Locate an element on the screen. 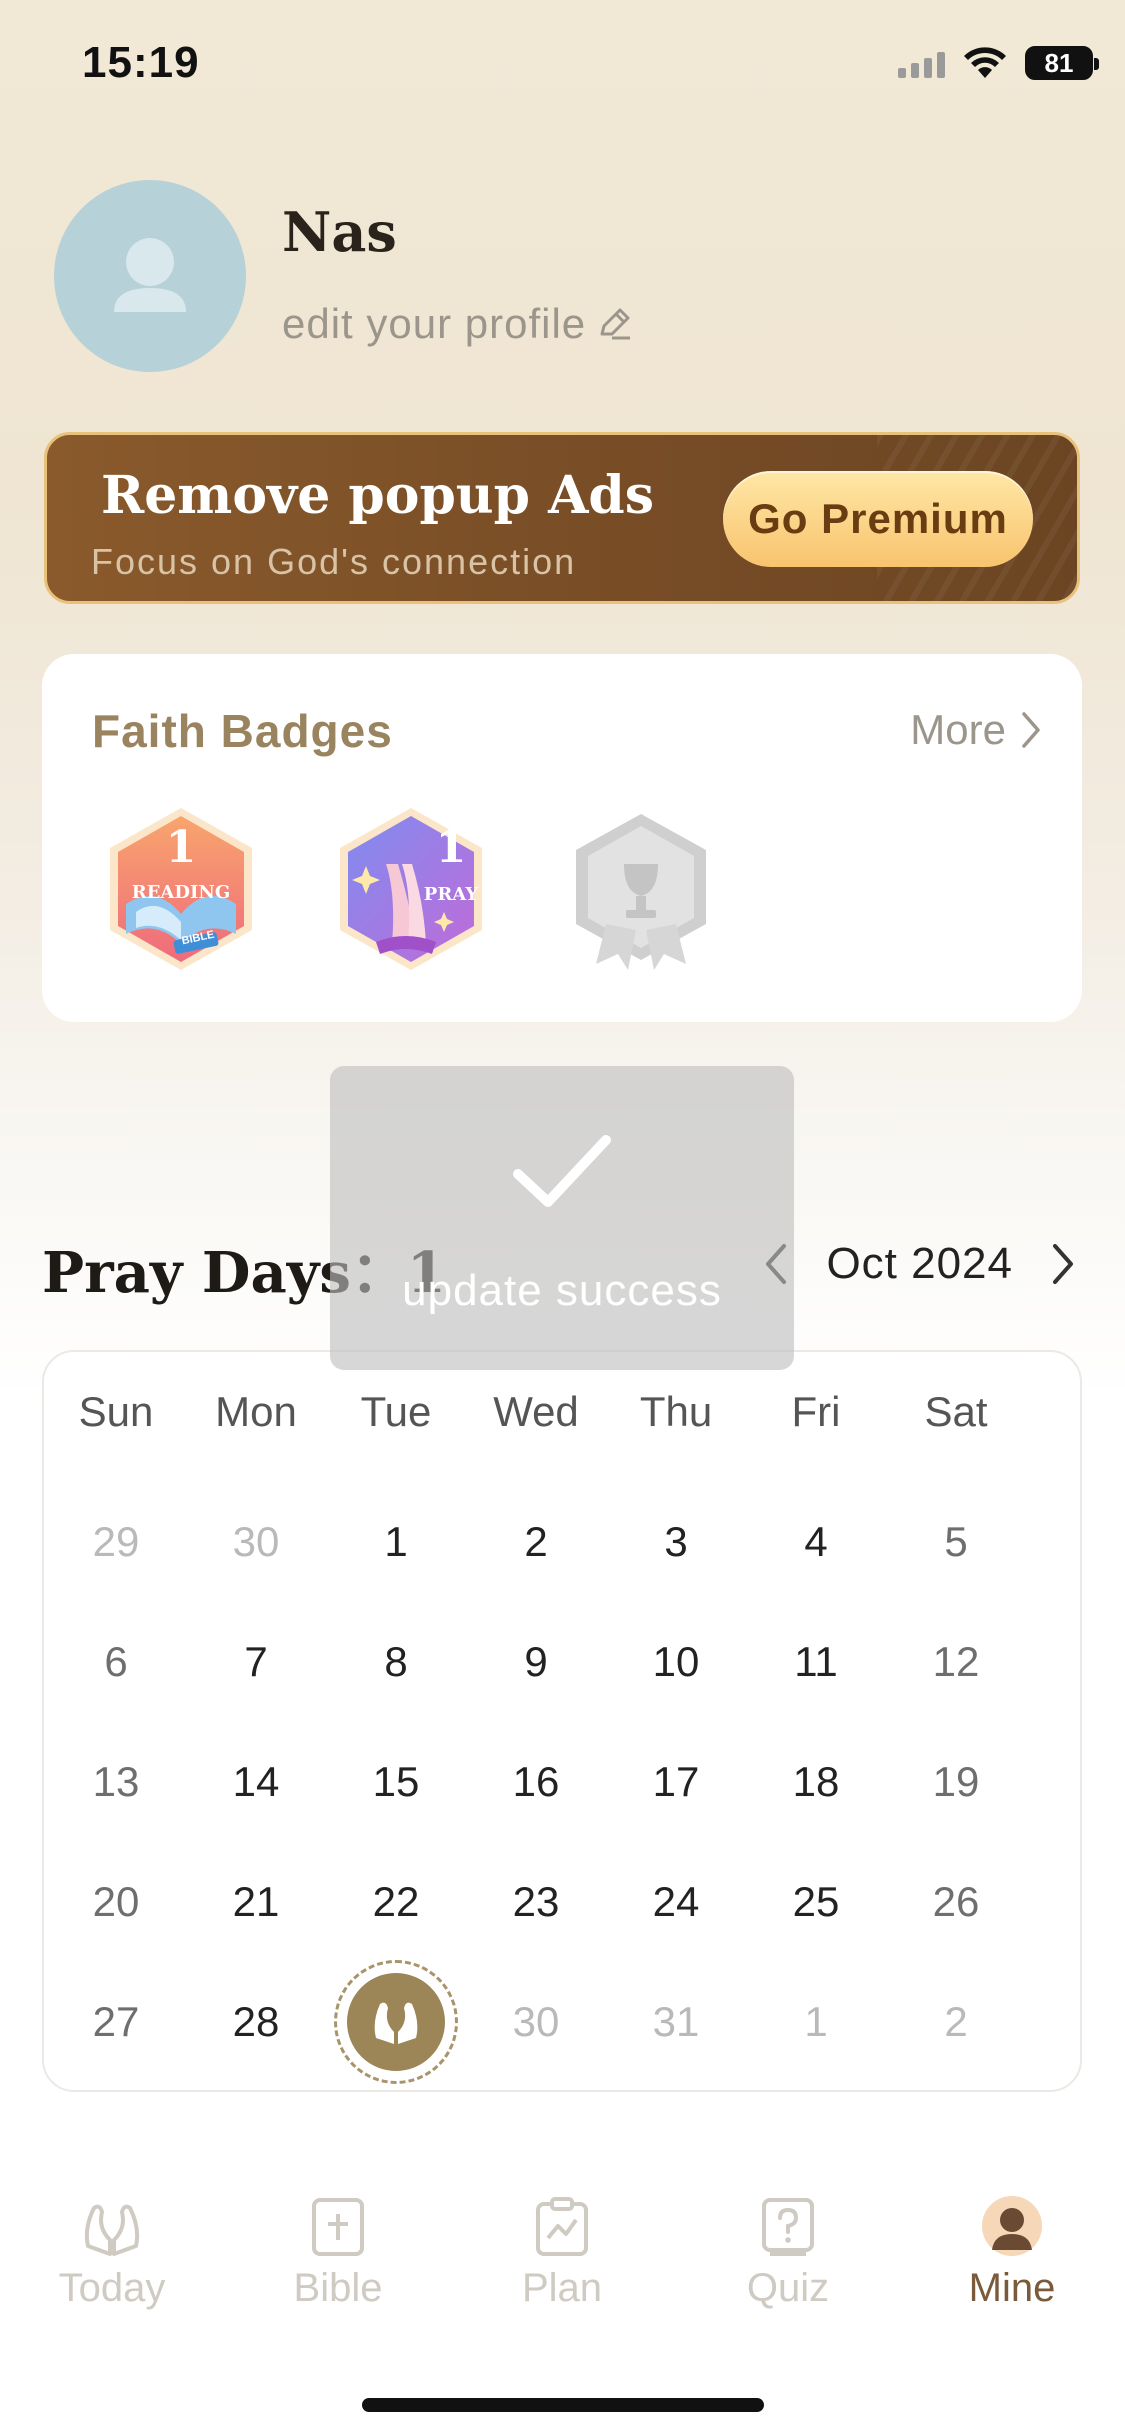 The height and width of the screenshot is (2436, 1125). month-navigator: Oct 2024 is located at coordinates (919, 1264).